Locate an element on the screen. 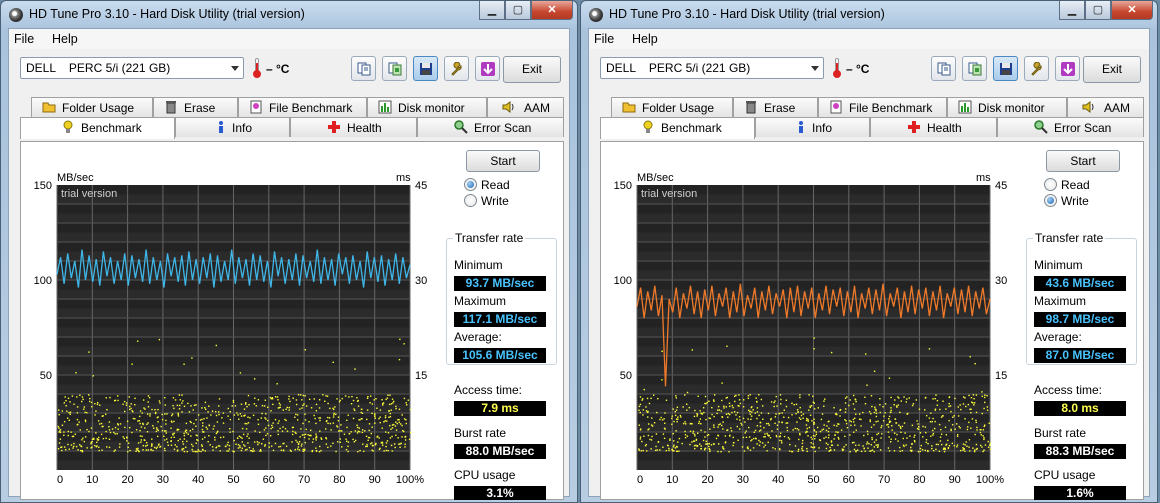  access-time-value: 7.9 ms is located at coordinates (500, 408).